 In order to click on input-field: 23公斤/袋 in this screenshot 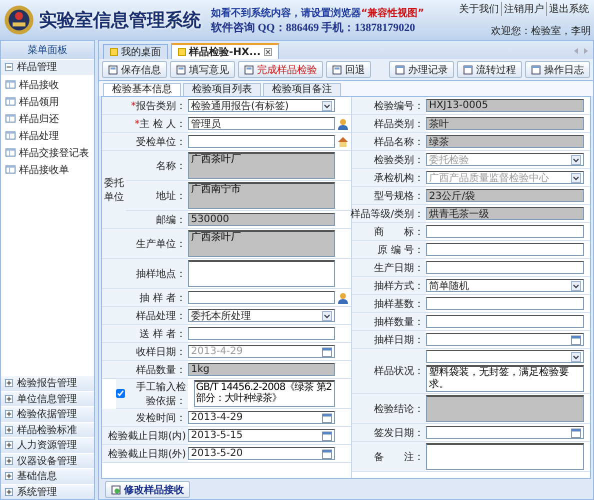, I will do `click(505, 195)`.